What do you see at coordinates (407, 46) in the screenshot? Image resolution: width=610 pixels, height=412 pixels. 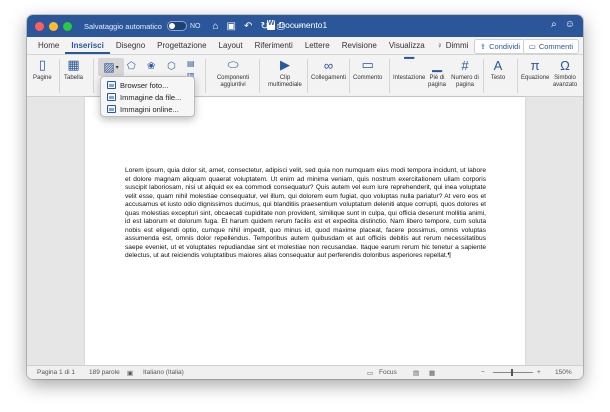 I see `tab-view: Visualizza` at bounding box center [407, 46].